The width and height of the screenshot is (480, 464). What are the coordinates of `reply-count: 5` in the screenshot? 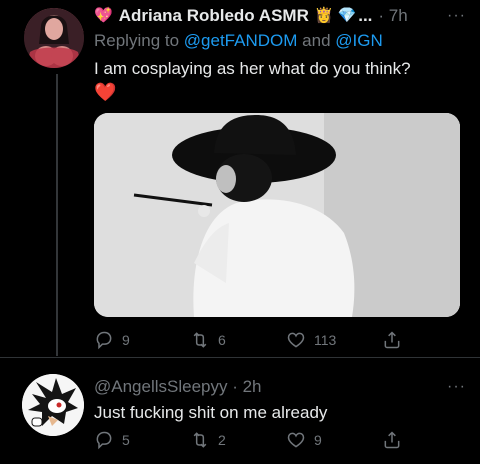 It's located at (126, 440).